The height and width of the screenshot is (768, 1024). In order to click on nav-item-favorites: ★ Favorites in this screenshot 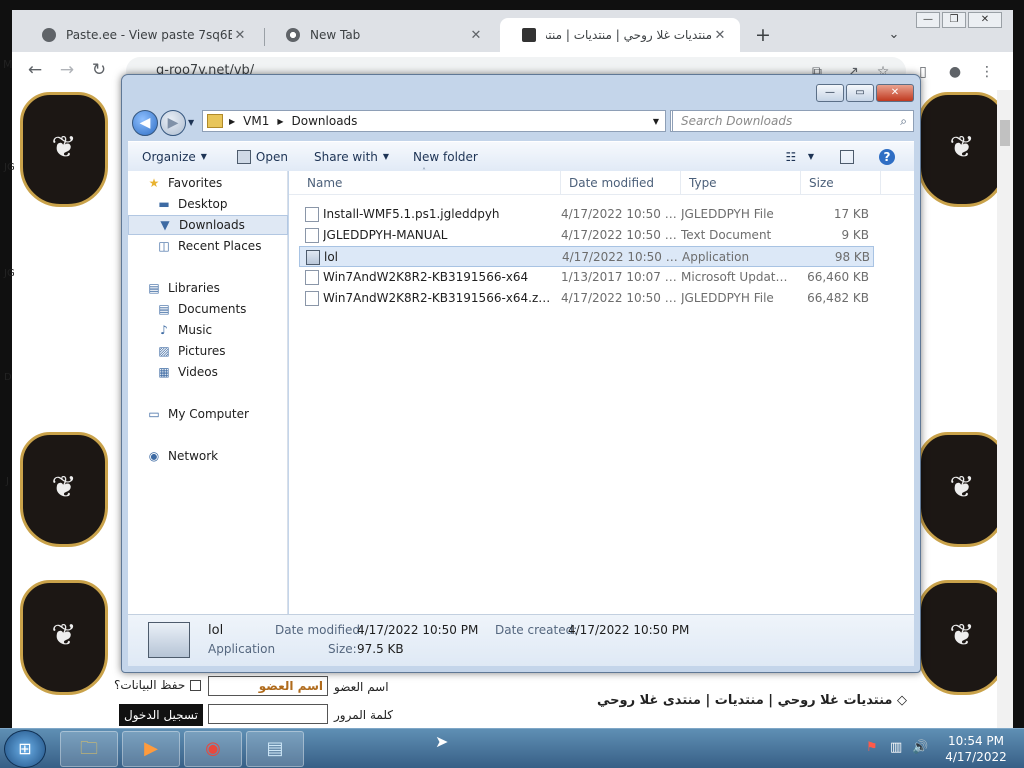, I will do `click(208, 183)`.